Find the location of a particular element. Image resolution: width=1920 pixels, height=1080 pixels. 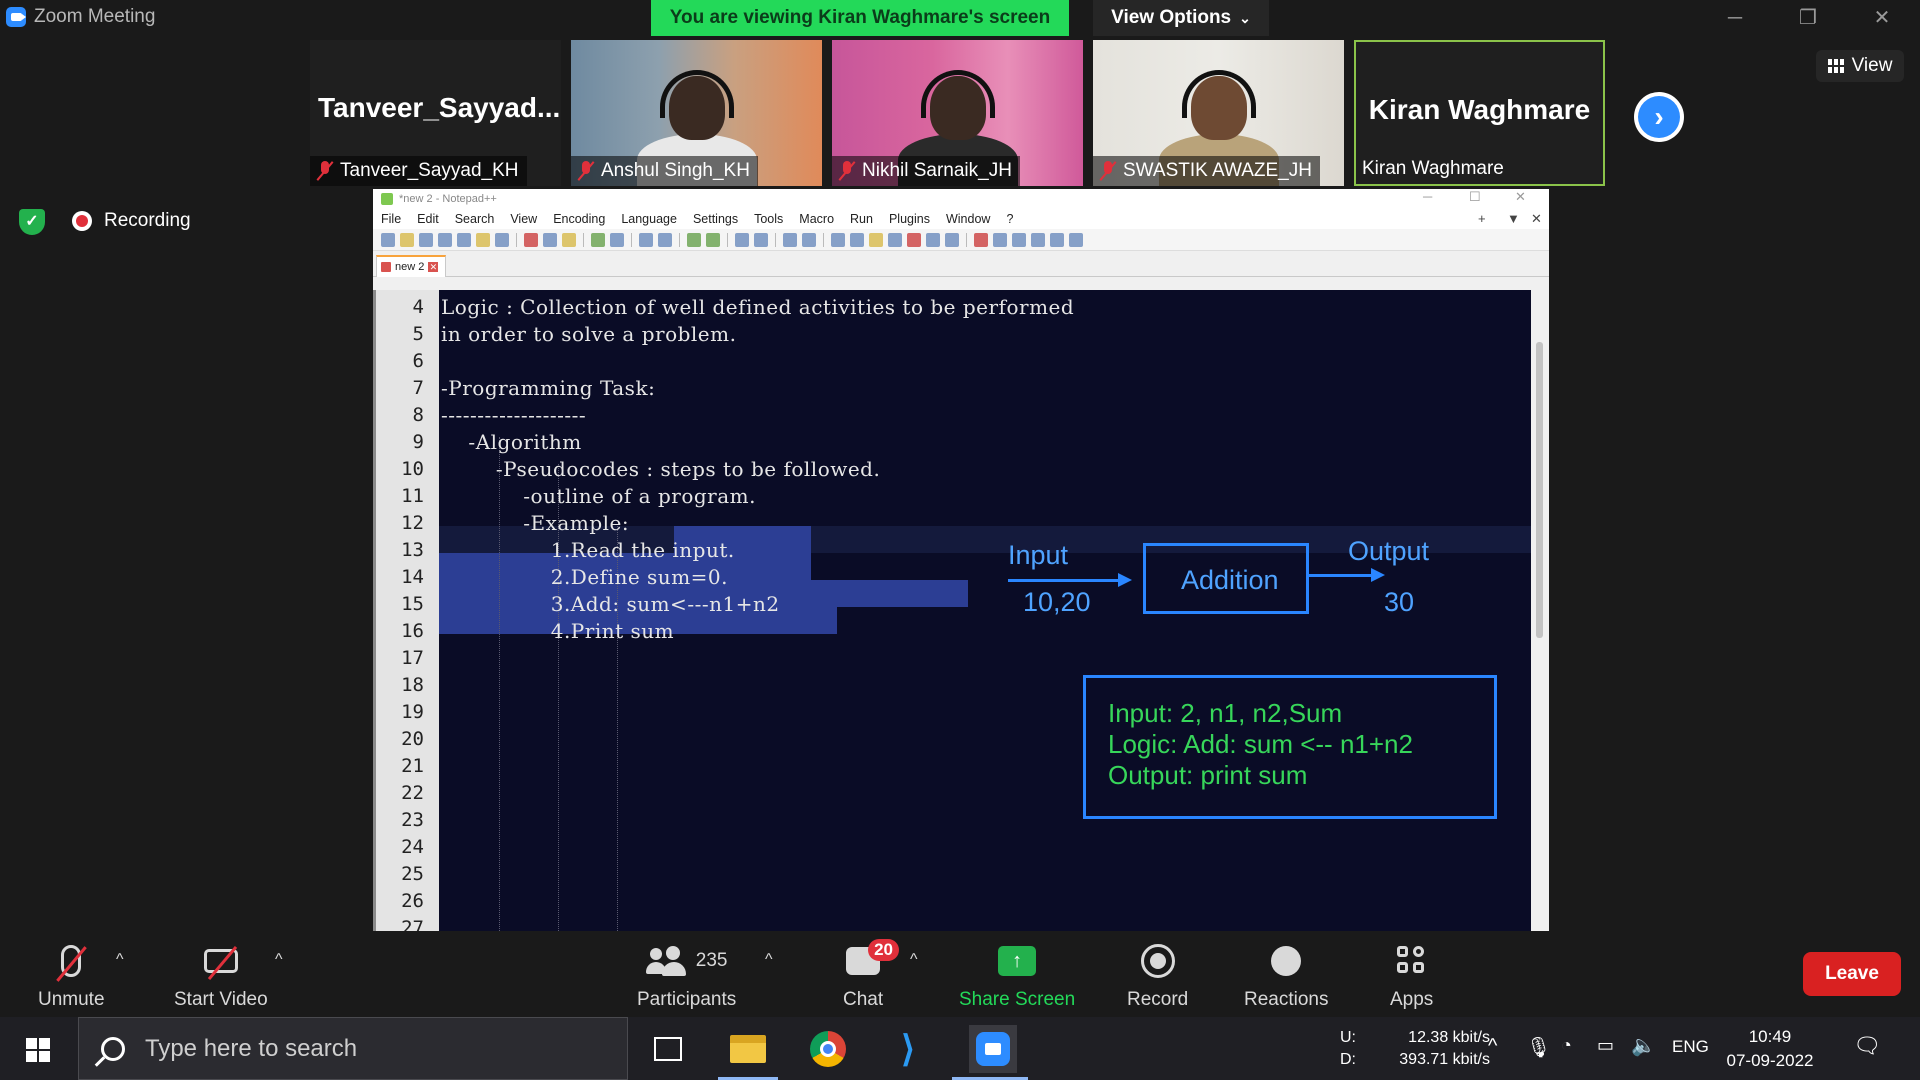

input-language: ENG is located at coordinates (1690, 1058).